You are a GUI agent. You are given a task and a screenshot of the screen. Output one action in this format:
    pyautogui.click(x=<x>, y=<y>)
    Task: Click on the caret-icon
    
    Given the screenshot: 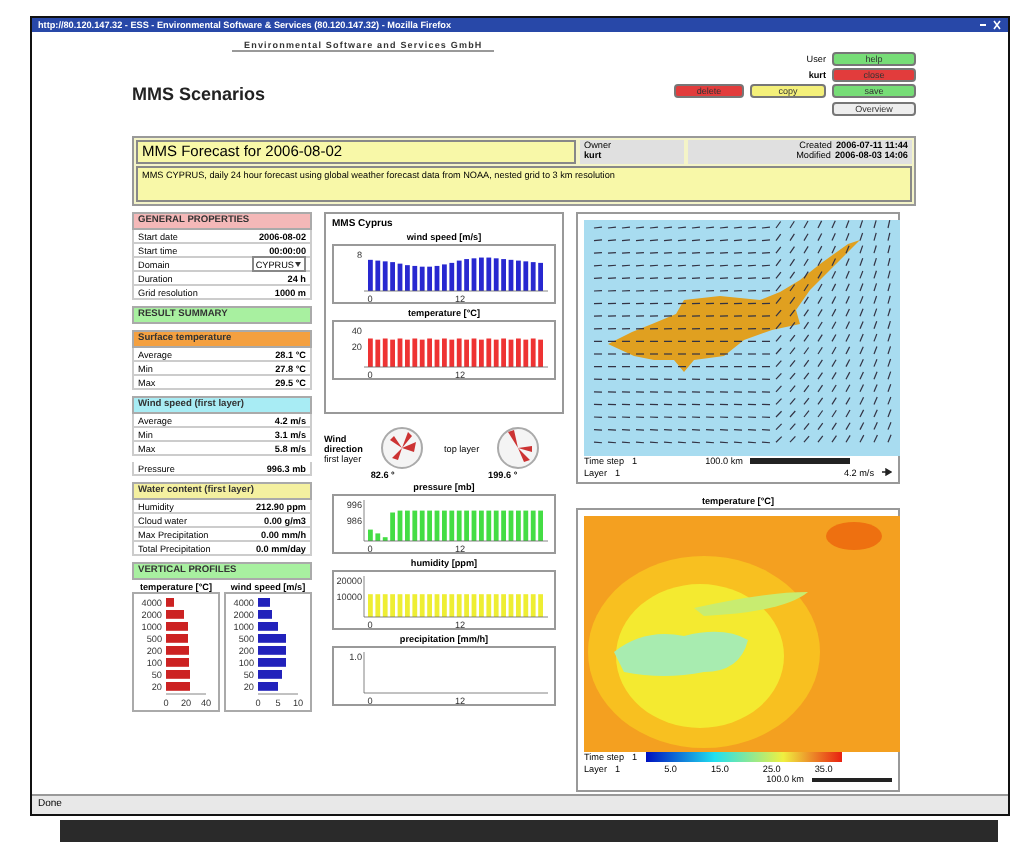 What is the action you would take?
    pyautogui.click(x=298, y=264)
    